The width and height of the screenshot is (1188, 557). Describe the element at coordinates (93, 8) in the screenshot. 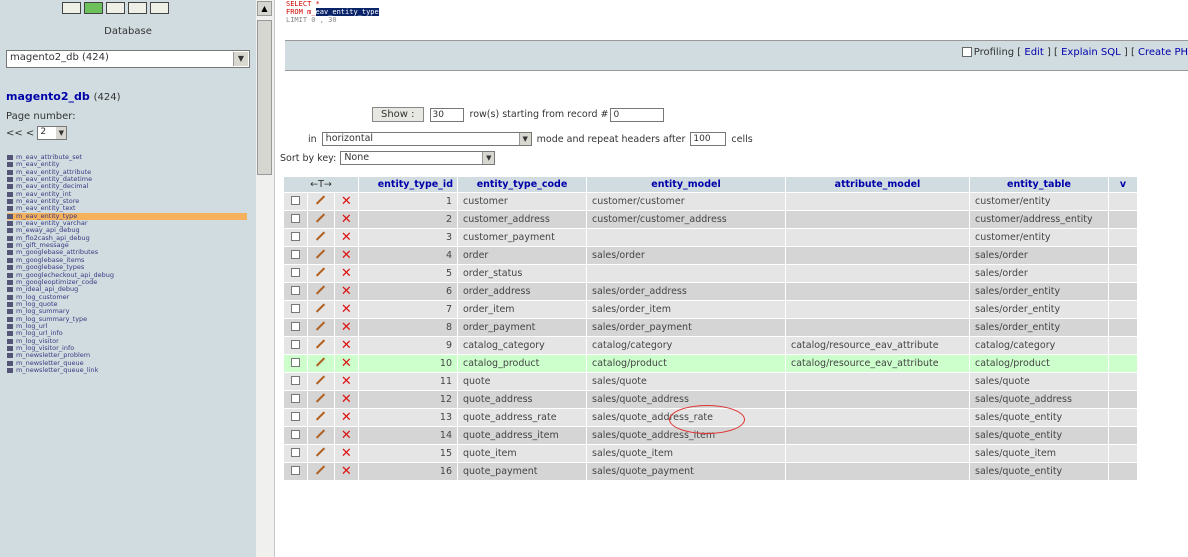

I see `query-window-icon` at that location.